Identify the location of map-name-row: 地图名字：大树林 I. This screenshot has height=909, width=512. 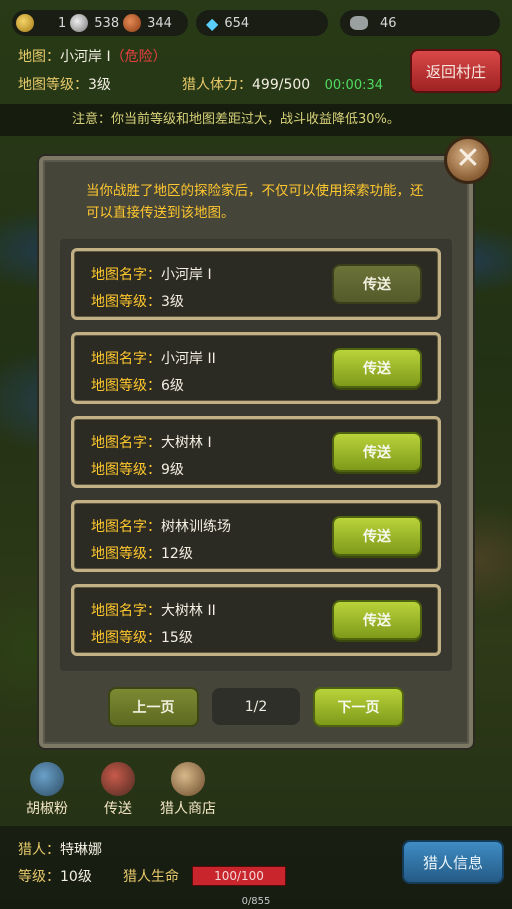
(151, 442).